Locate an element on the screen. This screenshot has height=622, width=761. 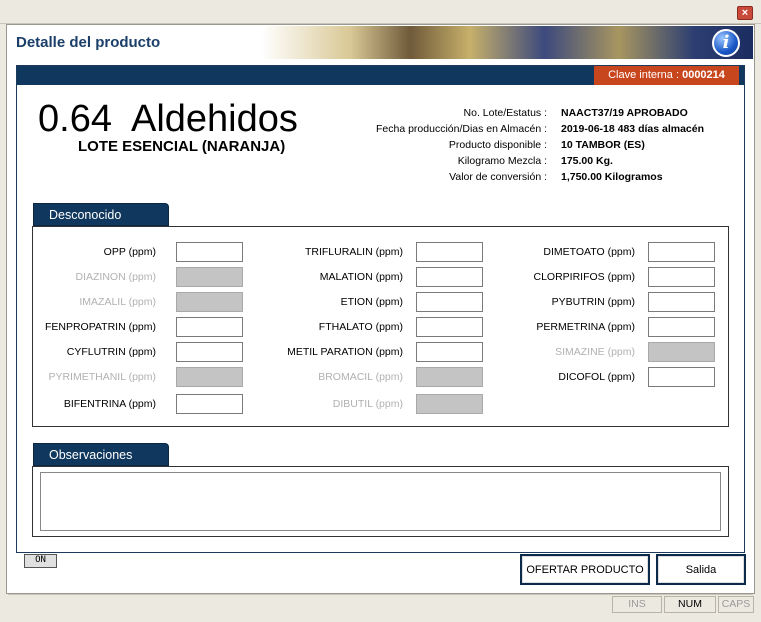
metil-paration-label: METIL PARATION (ppm) is located at coordinates (345, 352).